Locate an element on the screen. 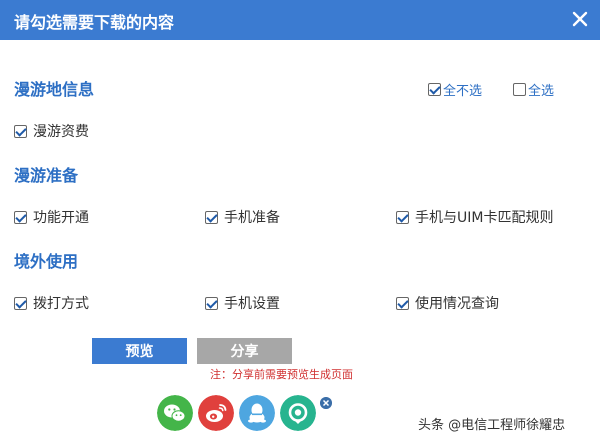 The height and width of the screenshot is (445, 600). checkbox-label: 功能开通 is located at coordinates (61, 218).